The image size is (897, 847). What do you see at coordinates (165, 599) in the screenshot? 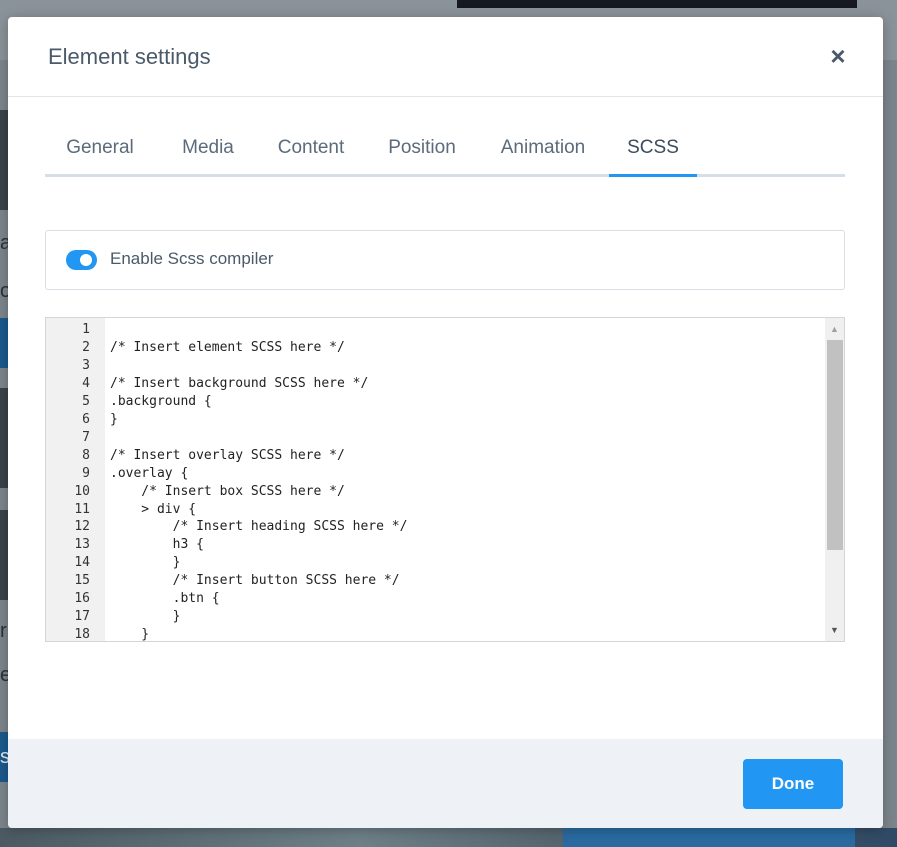
I see `code-text: .btn {` at bounding box center [165, 599].